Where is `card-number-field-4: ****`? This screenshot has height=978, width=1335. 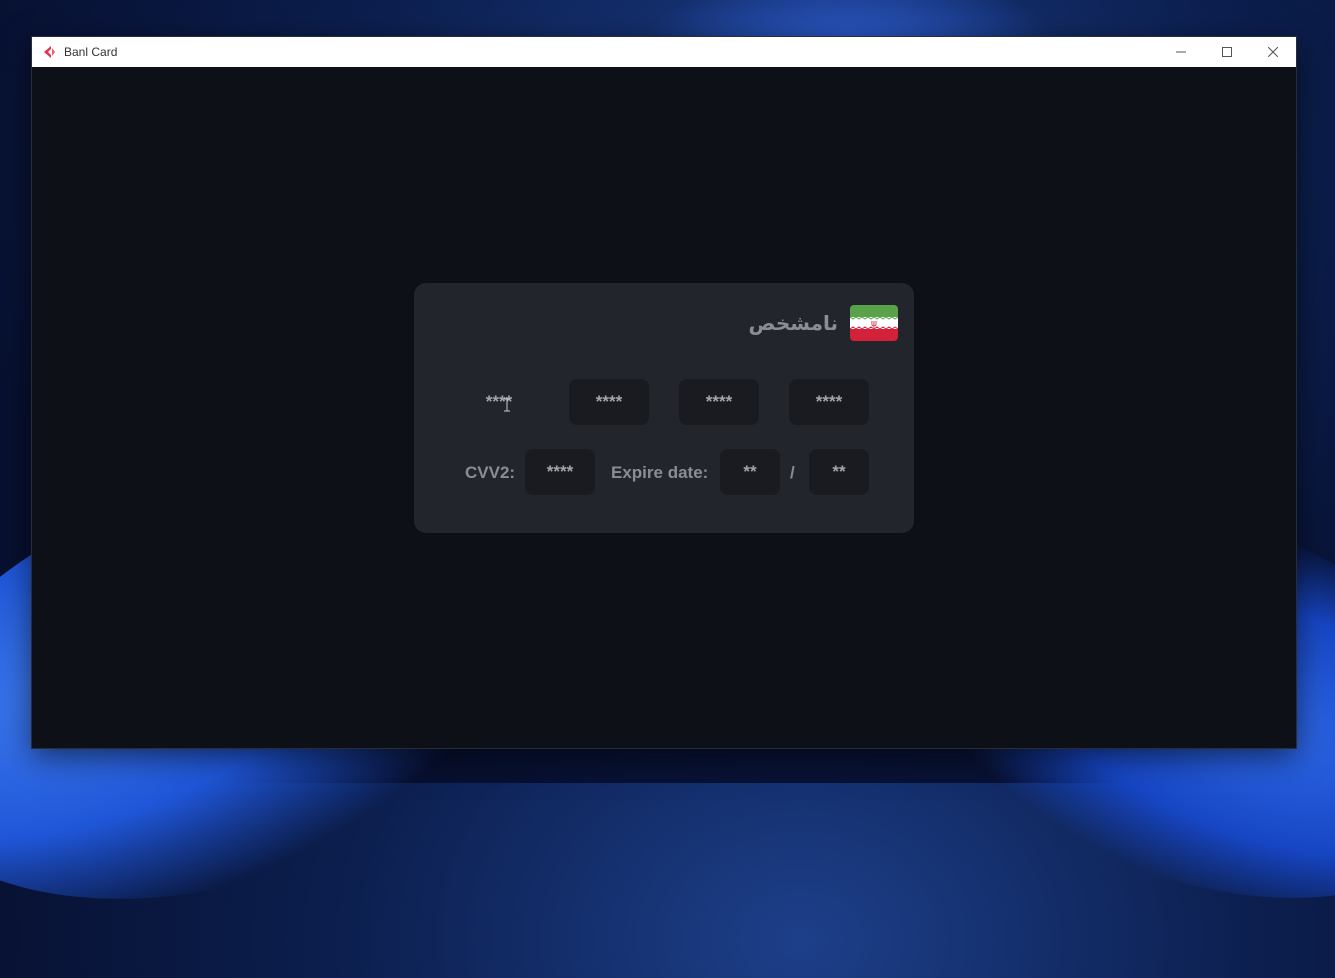
card-number-field-4: **** is located at coordinates (829, 402).